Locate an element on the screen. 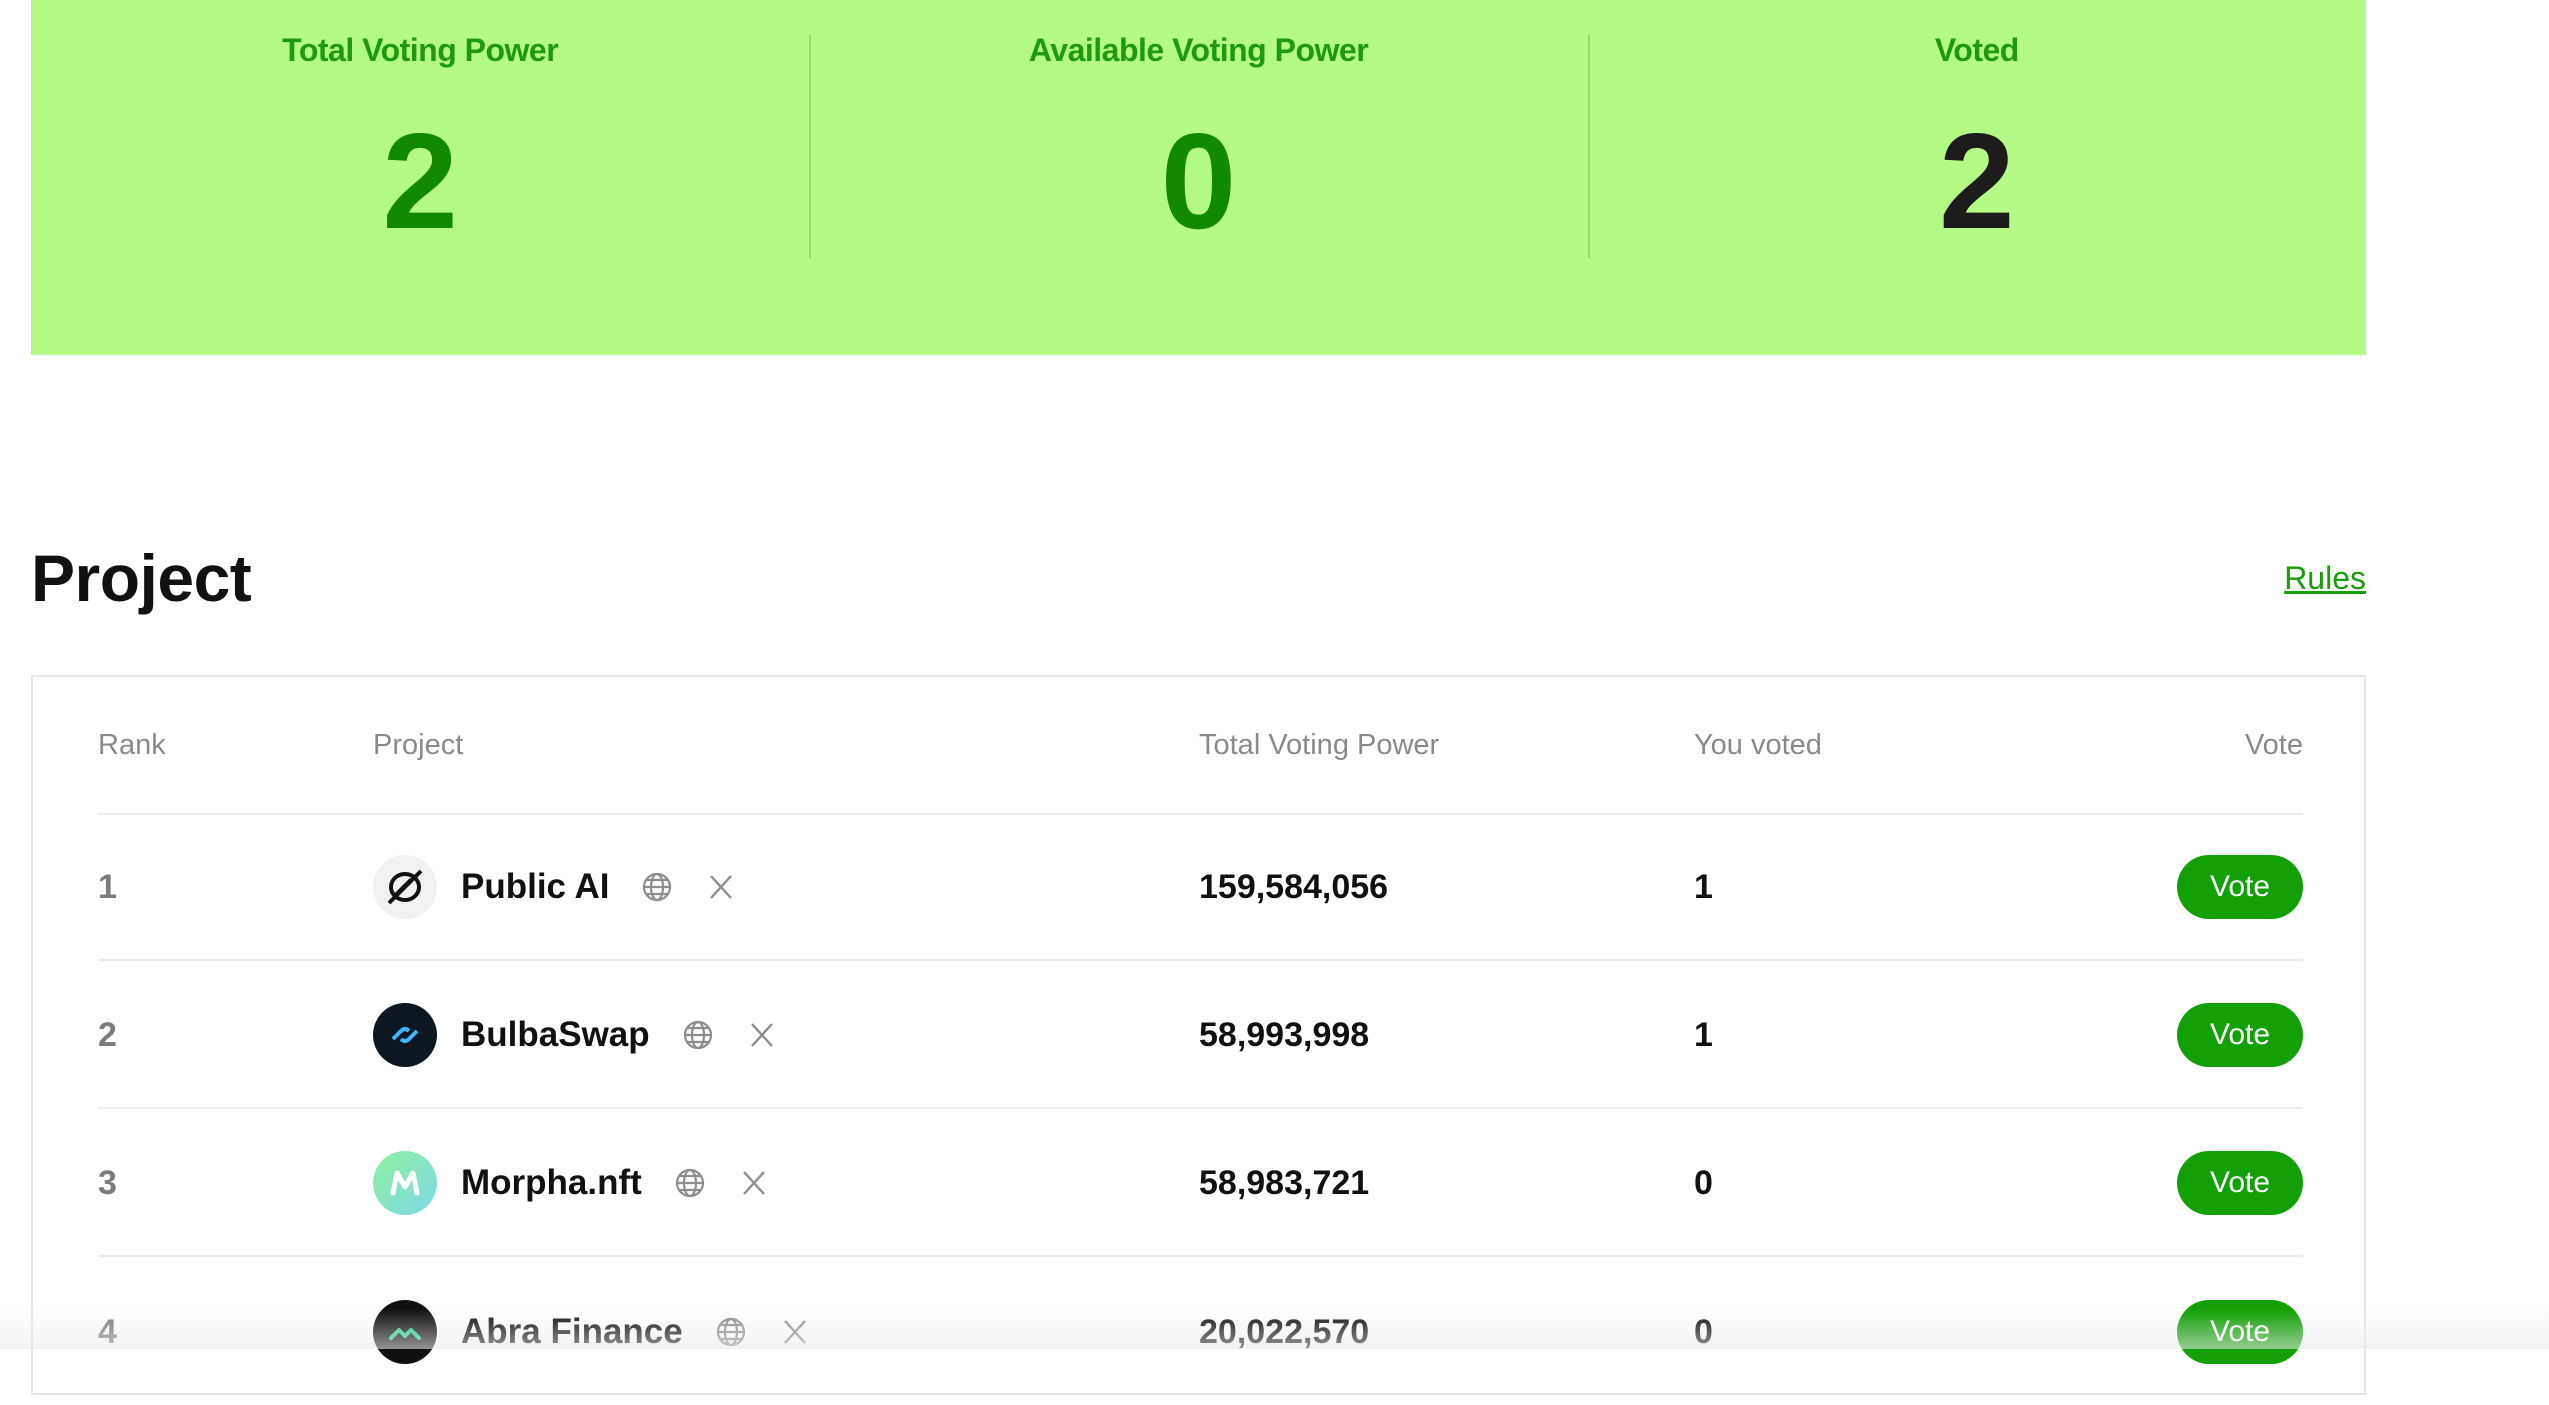 Image resolution: width=2549 pixels, height=1405 pixels. project-name: Abra Finance is located at coordinates (572, 1332).